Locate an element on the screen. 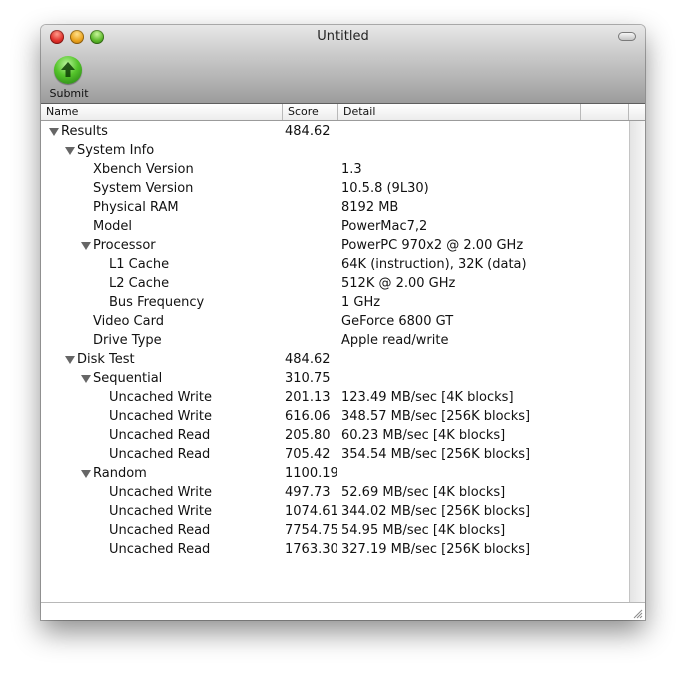 The height and width of the screenshot is (676, 686). column-header-score: Score is located at coordinates (310, 112).